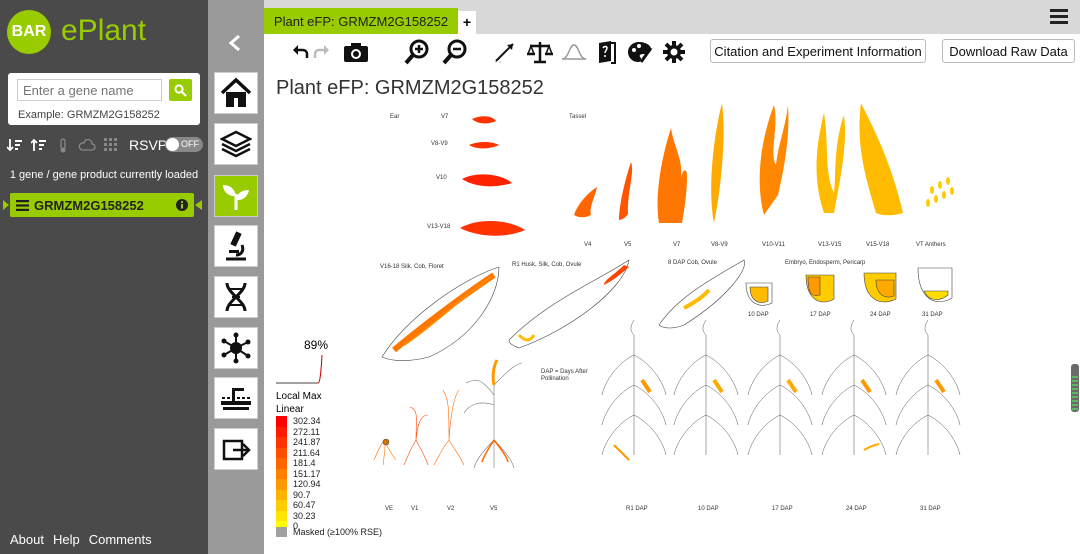 This screenshot has width=1080, height=554. What do you see at coordinates (190, 144) in the screenshot?
I see `rsvp-state: OFF` at bounding box center [190, 144].